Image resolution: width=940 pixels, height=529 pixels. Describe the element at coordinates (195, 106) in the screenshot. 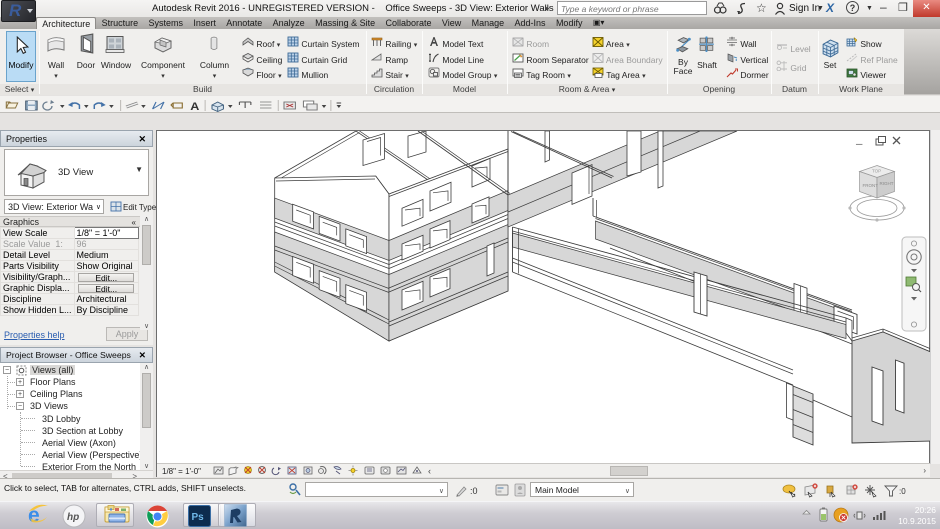

I see `svg-text: A` at that location.